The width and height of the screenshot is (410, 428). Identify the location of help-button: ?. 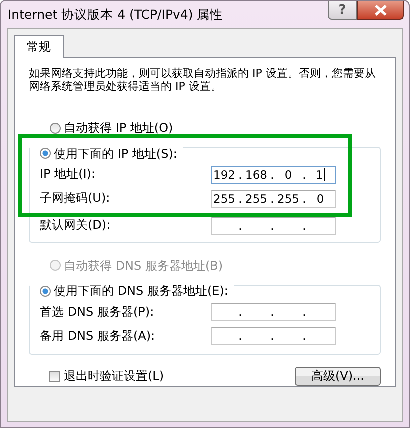
(342, 10).